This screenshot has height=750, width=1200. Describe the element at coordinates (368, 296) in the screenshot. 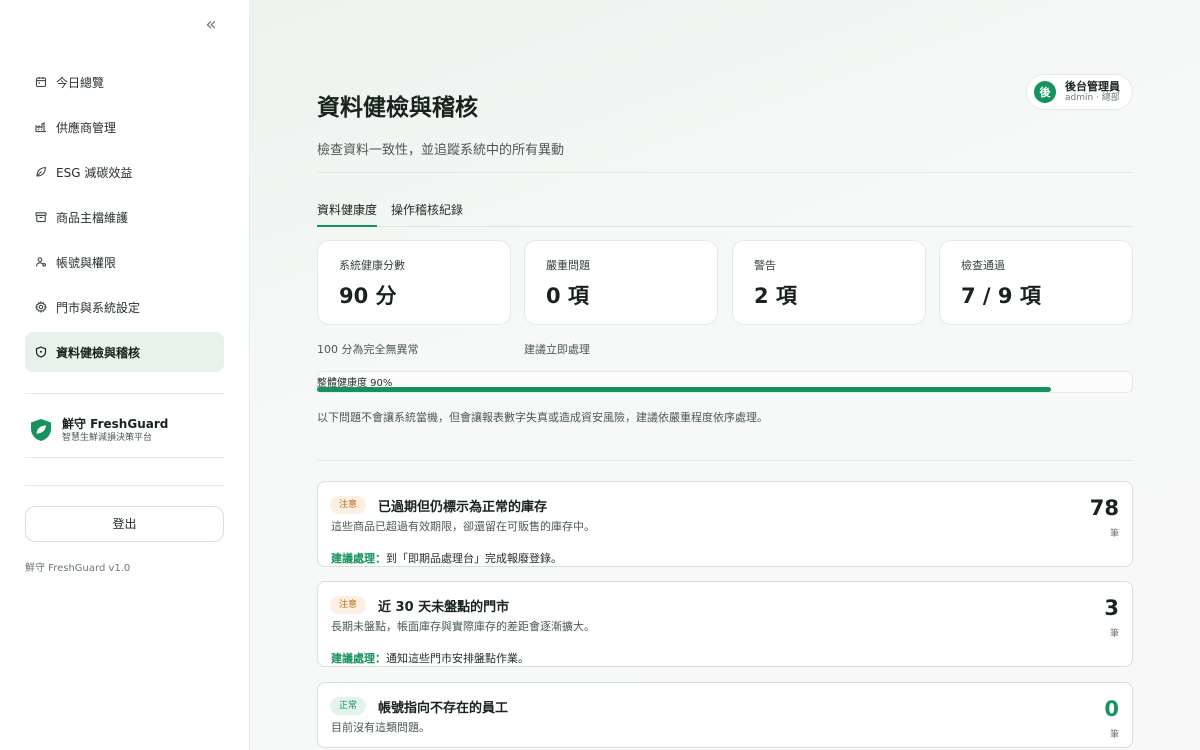

I see `stat-value: 90 分` at that location.